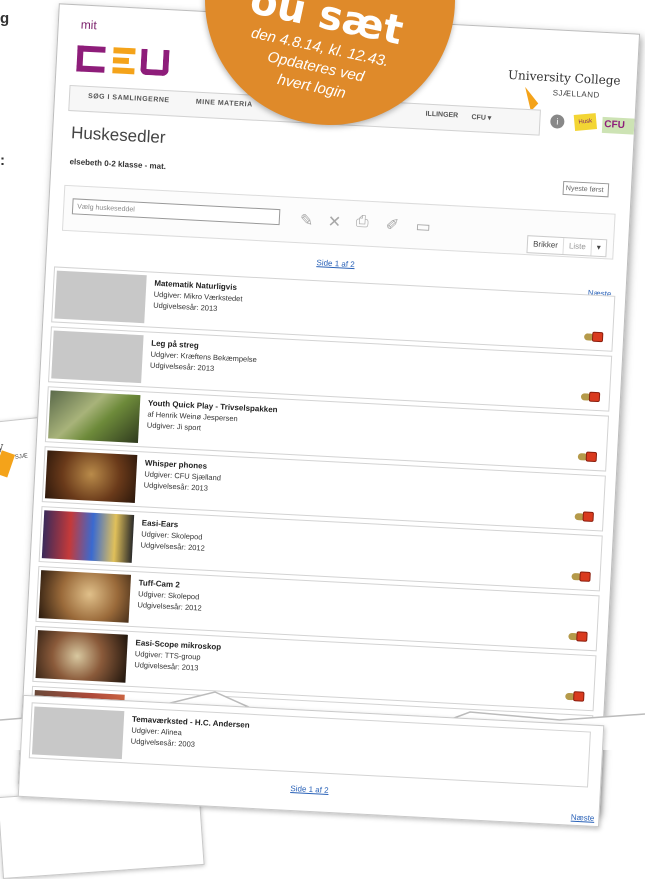 This screenshot has height=879, width=645. Describe the element at coordinates (423, 226) in the screenshot. I see `export-icon: ▭` at that location.